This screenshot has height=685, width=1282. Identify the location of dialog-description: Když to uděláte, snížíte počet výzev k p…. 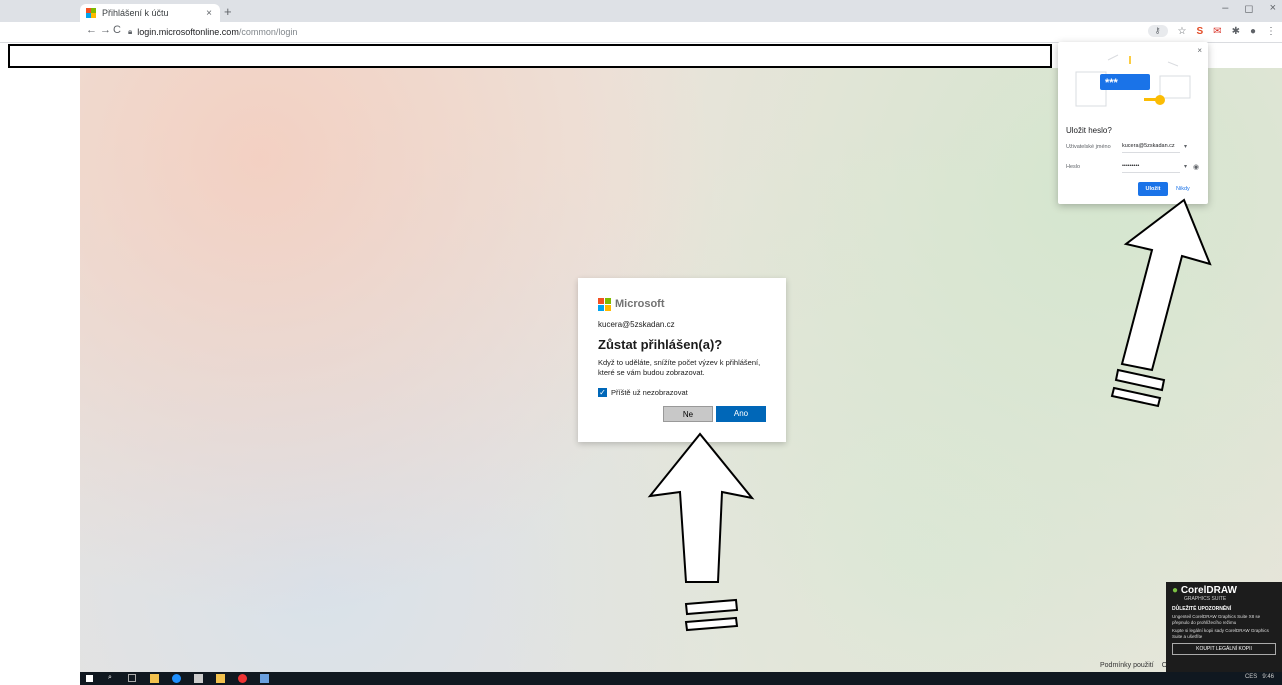
(679, 367).